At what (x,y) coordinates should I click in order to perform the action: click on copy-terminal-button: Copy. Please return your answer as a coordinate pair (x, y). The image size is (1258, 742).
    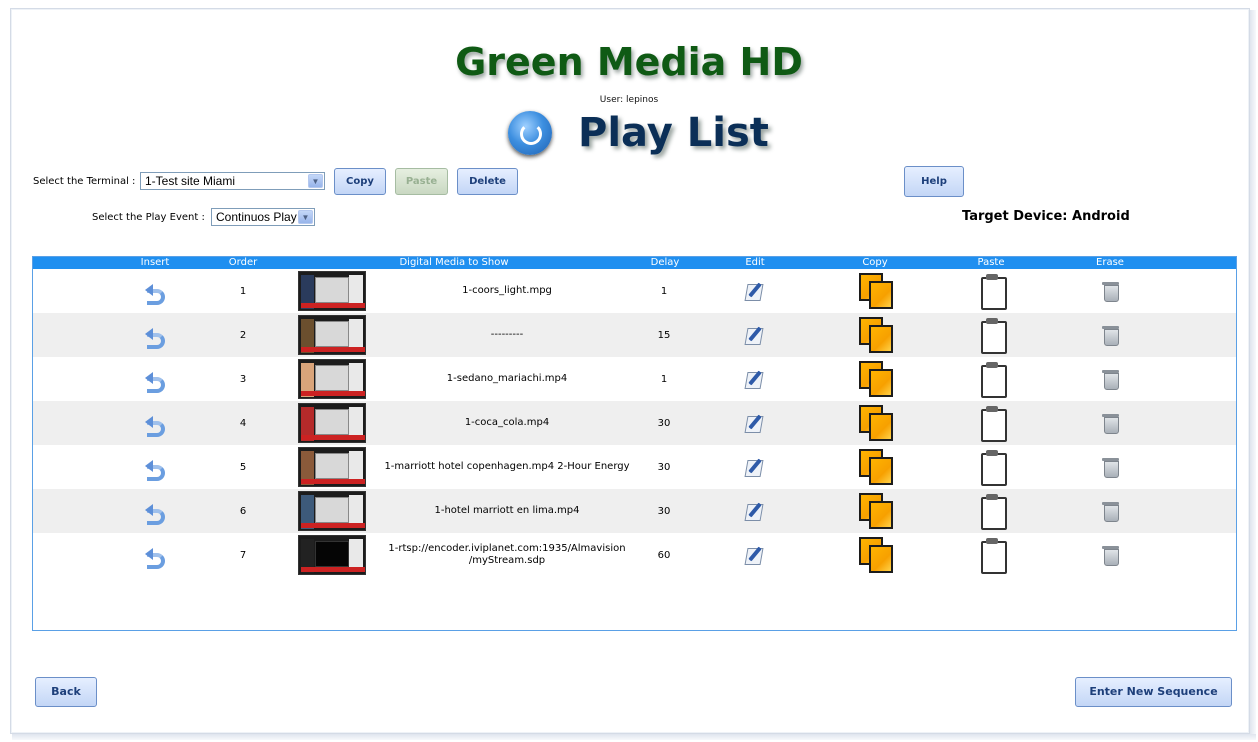
    Looking at the image, I should click on (360, 181).